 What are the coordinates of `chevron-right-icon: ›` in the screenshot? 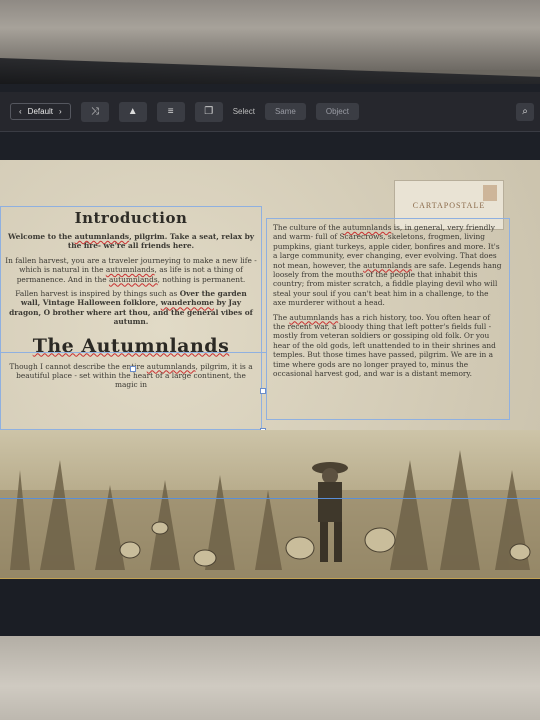 It's located at (60, 111).